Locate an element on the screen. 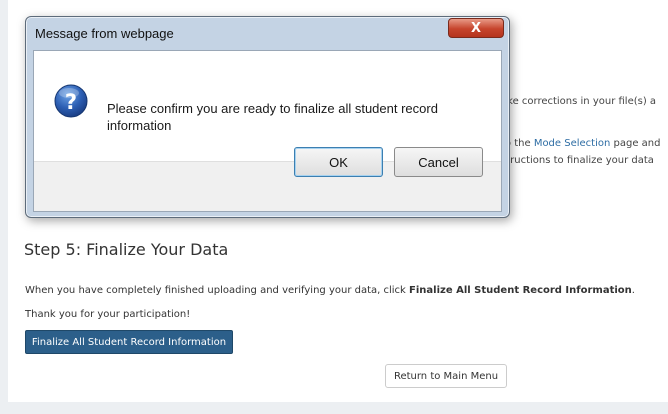 This screenshot has height=414, width=668. finalize-text-bold: Finalize All Student Record Information is located at coordinates (520, 290).